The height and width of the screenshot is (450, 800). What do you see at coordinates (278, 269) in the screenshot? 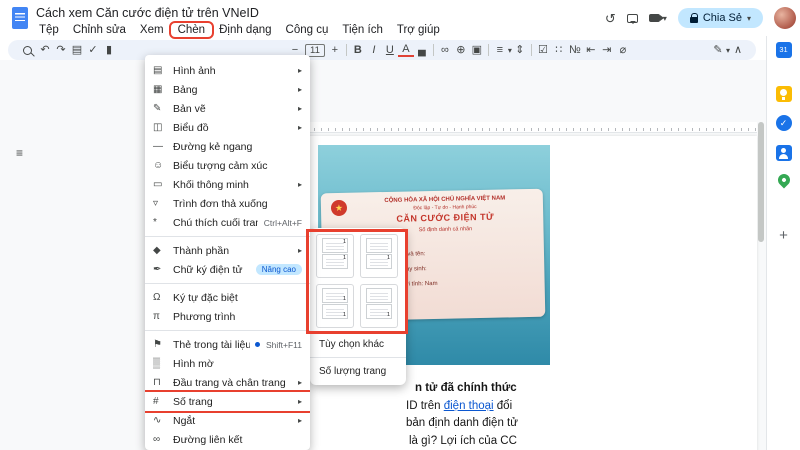
I see `premium-badge: Nâng cao` at bounding box center [278, 269].